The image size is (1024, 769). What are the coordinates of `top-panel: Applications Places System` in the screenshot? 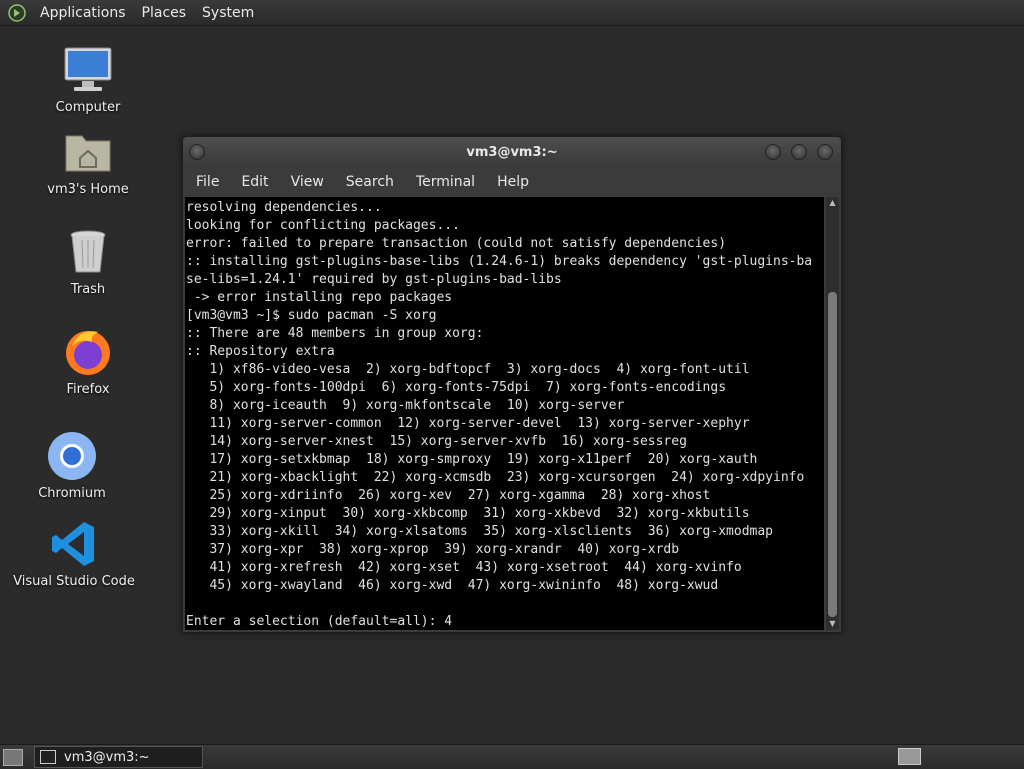 It's located at (512, 13).